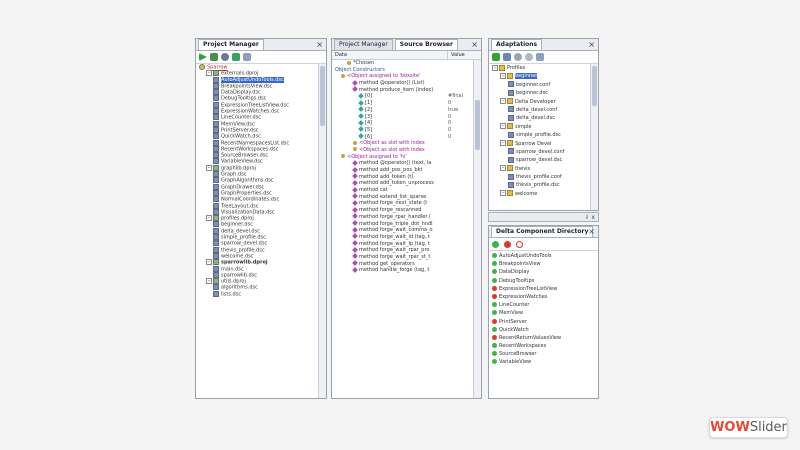 This screenshot has width=800, height=450. I want to click on adaptation-item: thevis_profile.conf, so click(539, 177).